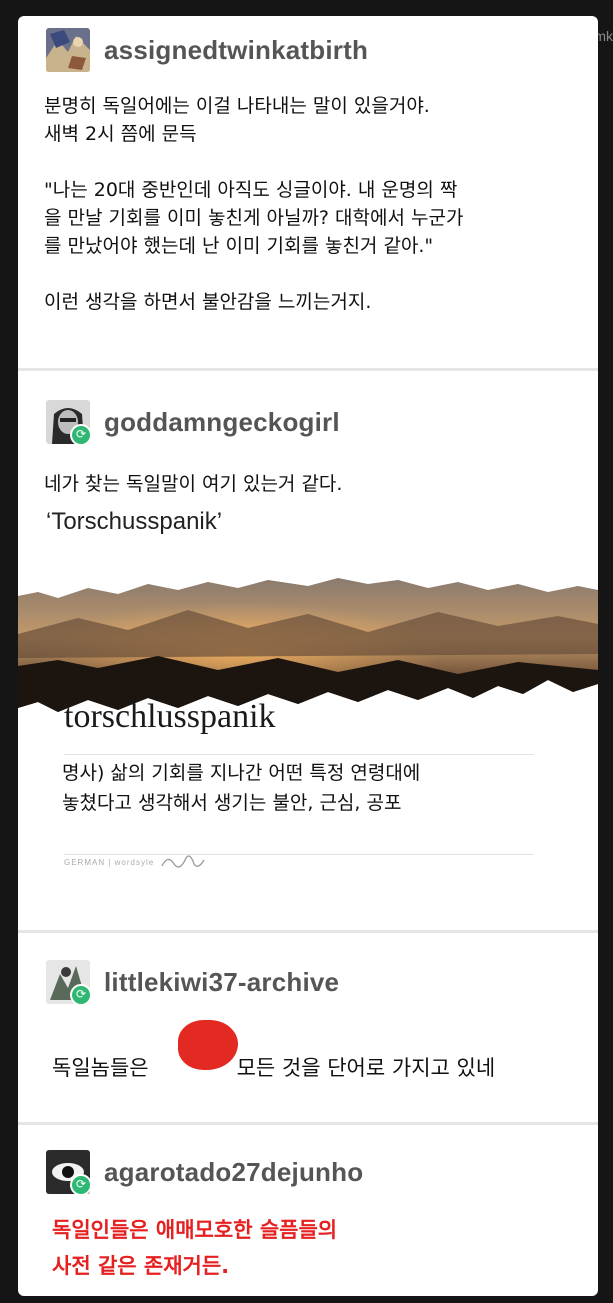 The image size is (613, 1303). I want to click on post-header-4: ⟳ agarotado27dejunho, so click(204, 1172).